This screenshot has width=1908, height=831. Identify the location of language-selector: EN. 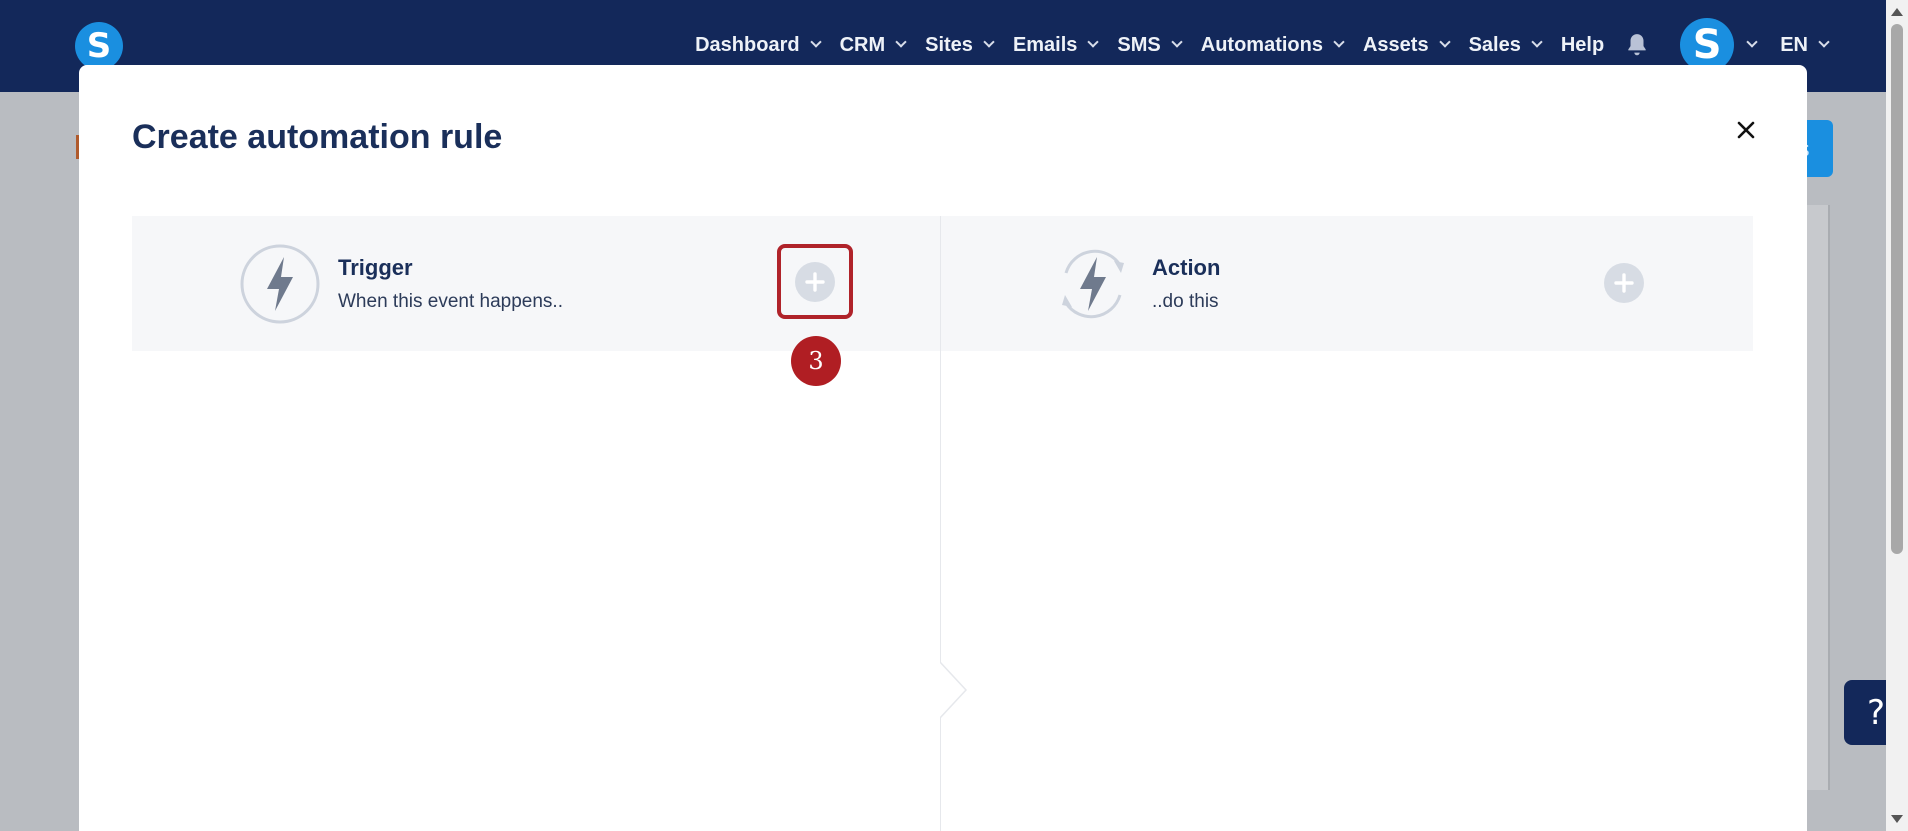
(1805, 45).